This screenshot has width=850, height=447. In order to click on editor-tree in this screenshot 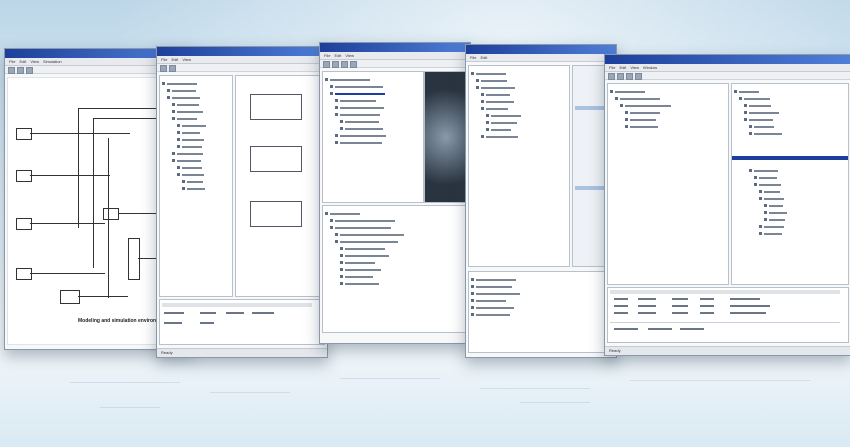, I will do `click(668, 184)`.